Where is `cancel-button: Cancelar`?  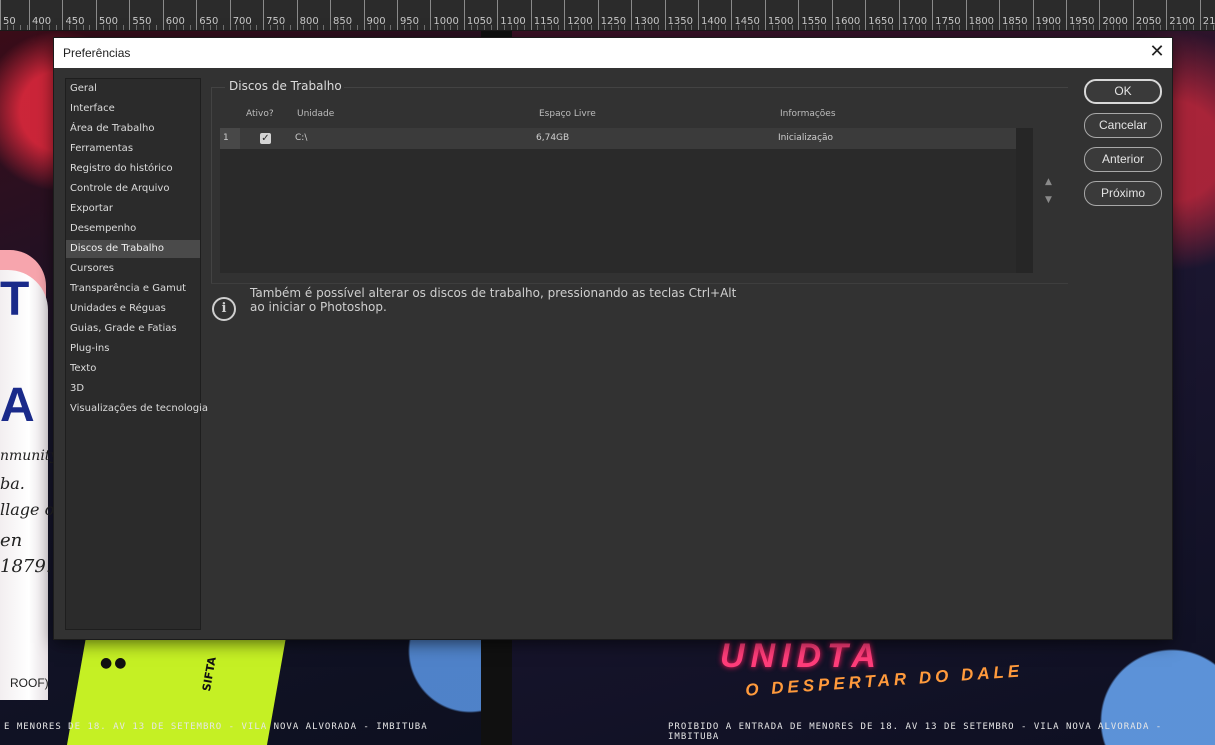
cancel-button: Cancelar is located at coordinates (1123, 125).